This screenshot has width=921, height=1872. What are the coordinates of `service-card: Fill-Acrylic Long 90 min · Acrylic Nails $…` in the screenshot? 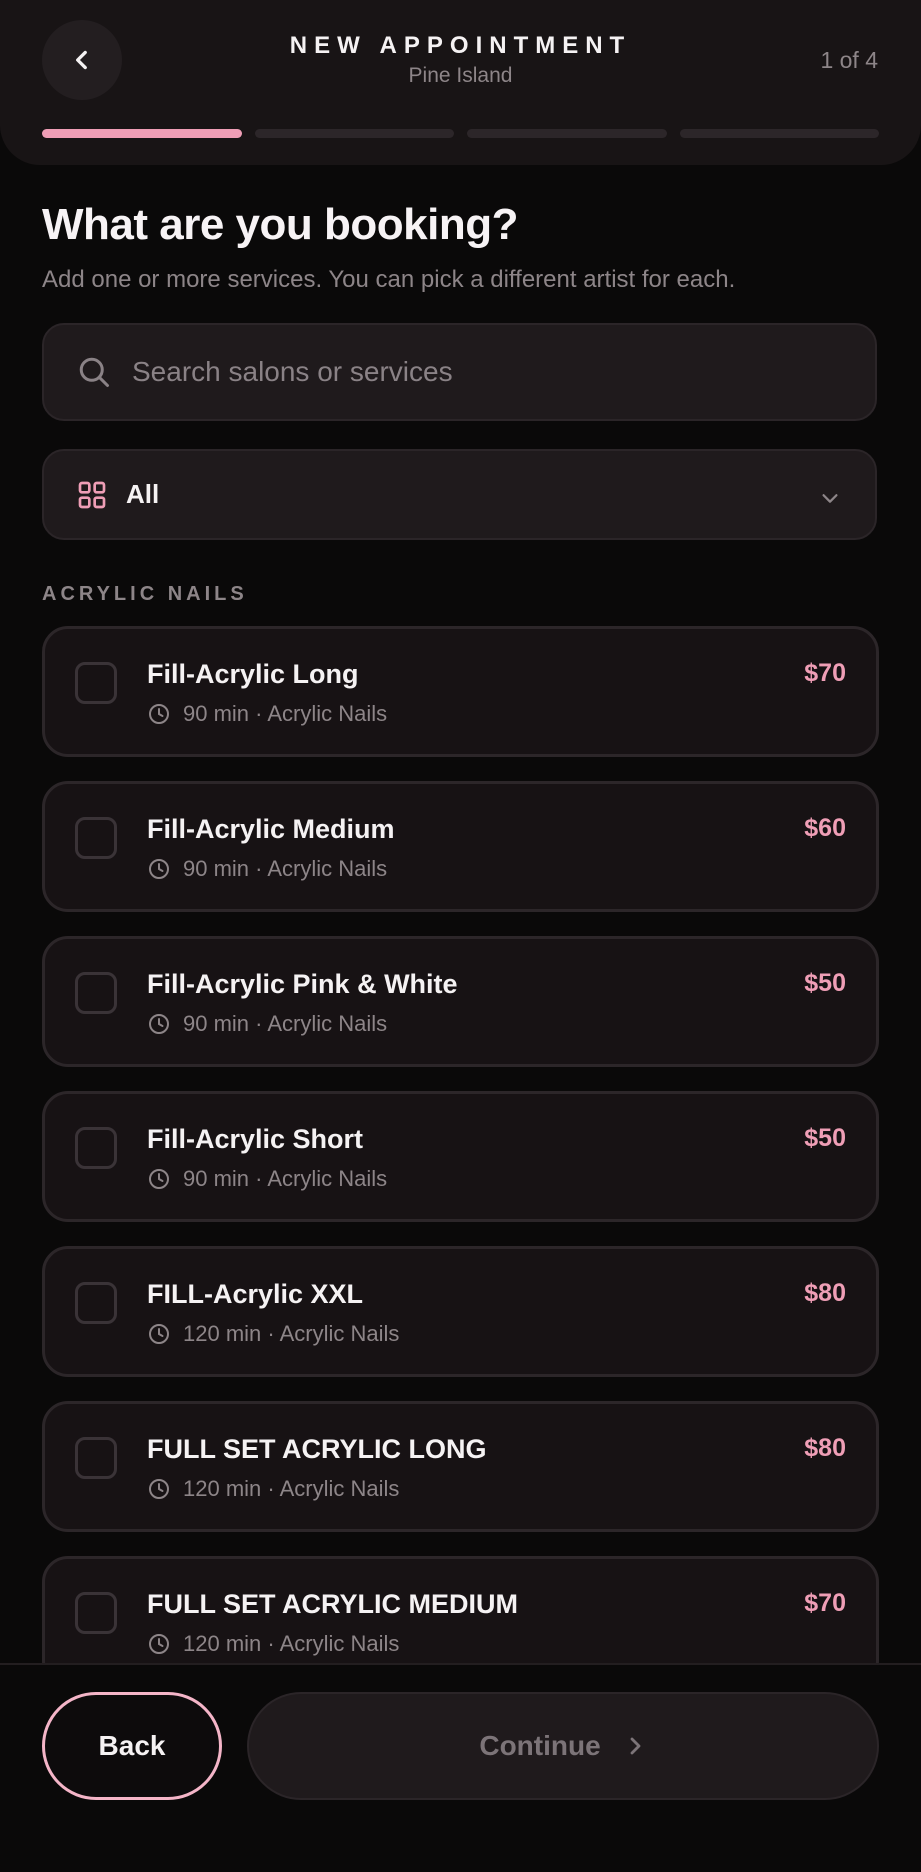 It's located at (460, 691).